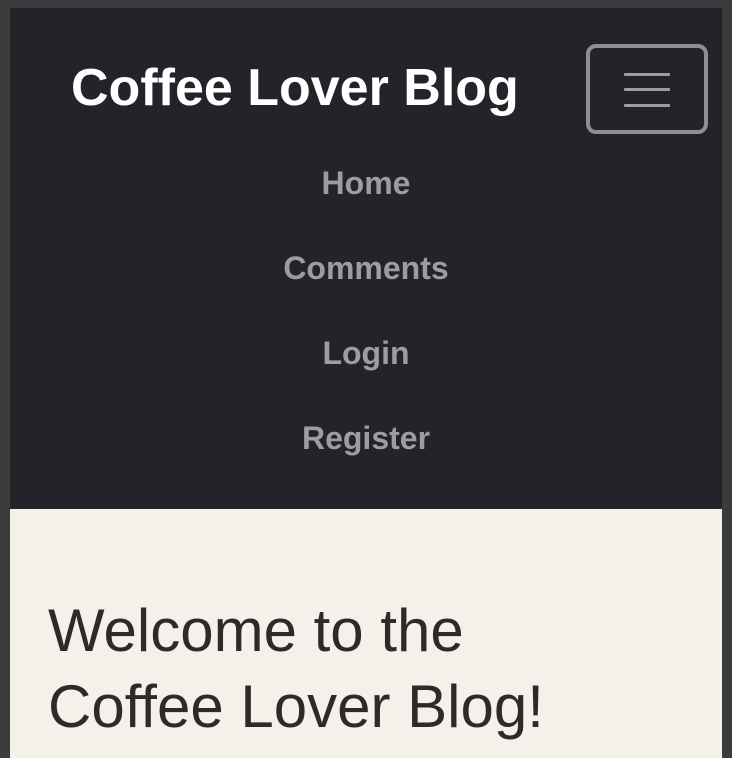  I want to click on nav-item-home: Home, so click(366, 200).